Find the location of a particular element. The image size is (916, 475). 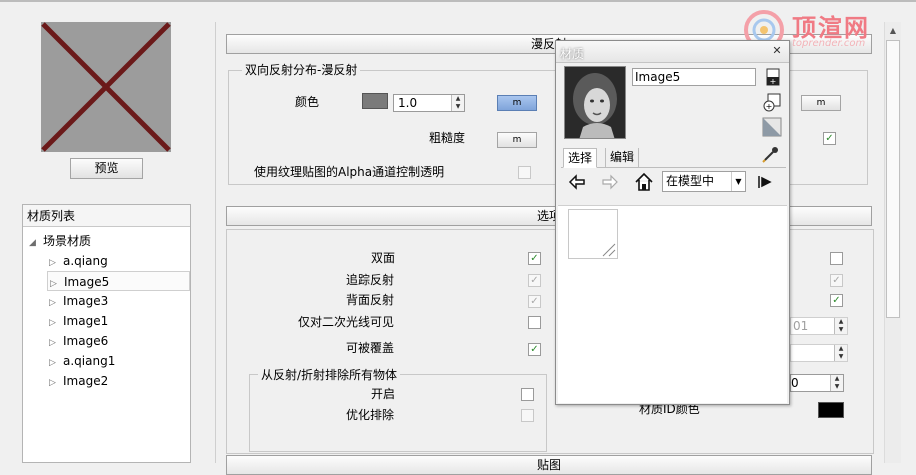

list-item-label: Image2 is located at coordinates (86, 381).